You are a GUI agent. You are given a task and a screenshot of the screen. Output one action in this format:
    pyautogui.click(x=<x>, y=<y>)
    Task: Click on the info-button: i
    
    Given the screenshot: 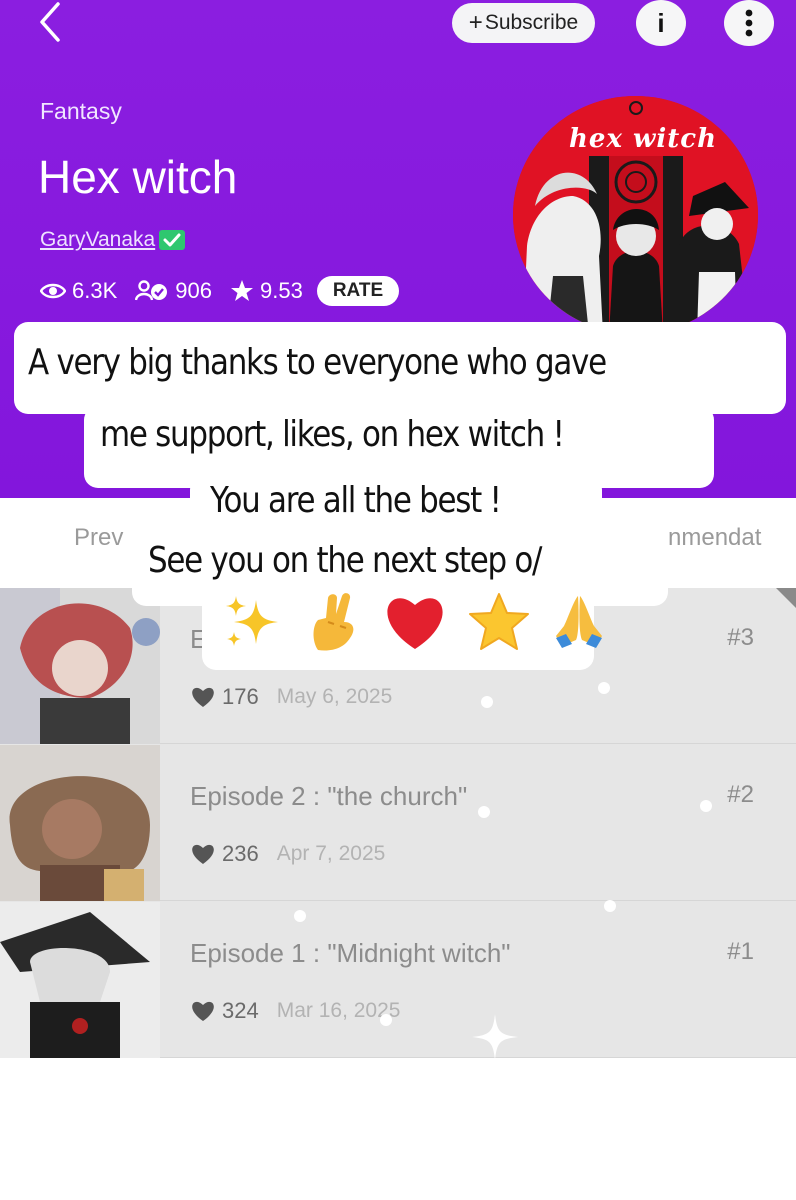 What is the action you would take?
    pyautogui.click(x=661, y=23)
    